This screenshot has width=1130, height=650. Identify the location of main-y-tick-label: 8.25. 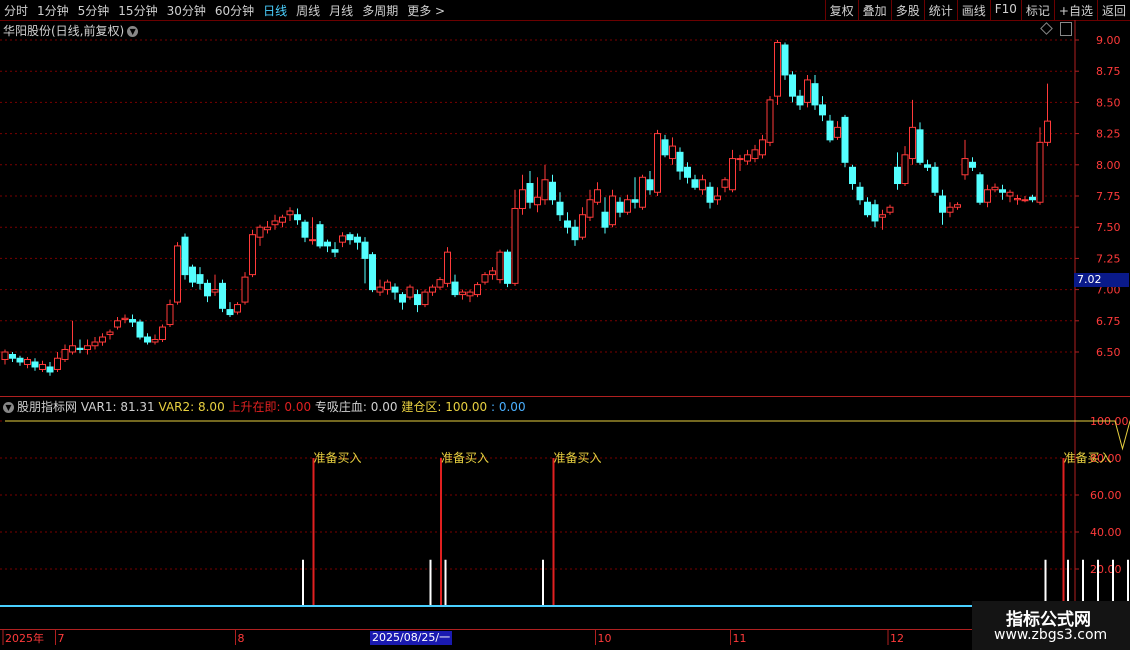
(1108, 134).